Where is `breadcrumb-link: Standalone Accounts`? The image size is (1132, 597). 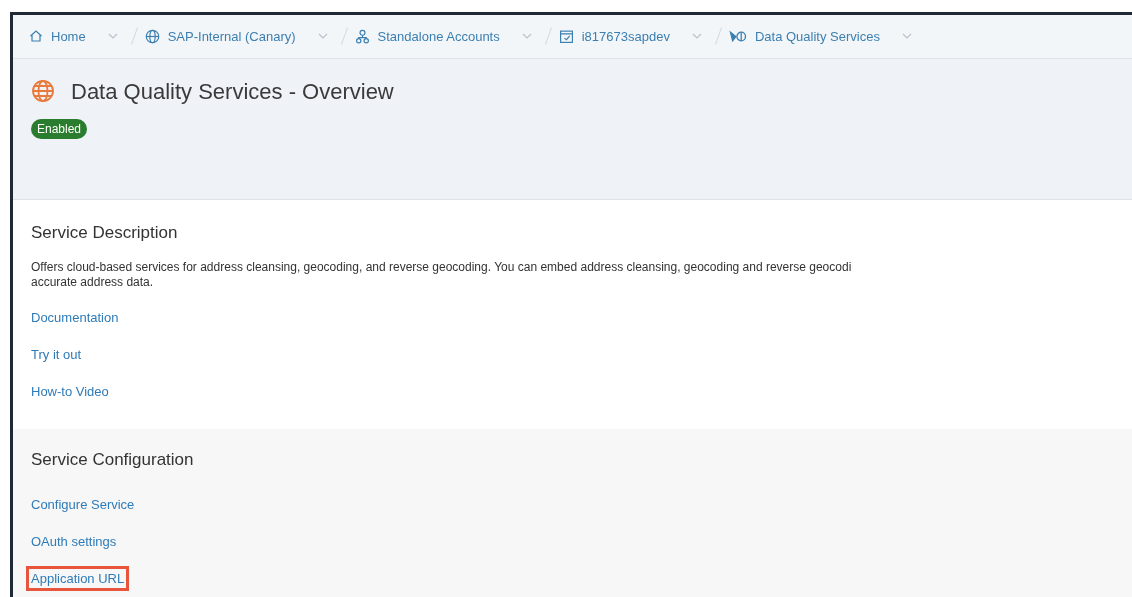
breadcrumb-link: Standalone Accounts is located at coordinates (438, 36).